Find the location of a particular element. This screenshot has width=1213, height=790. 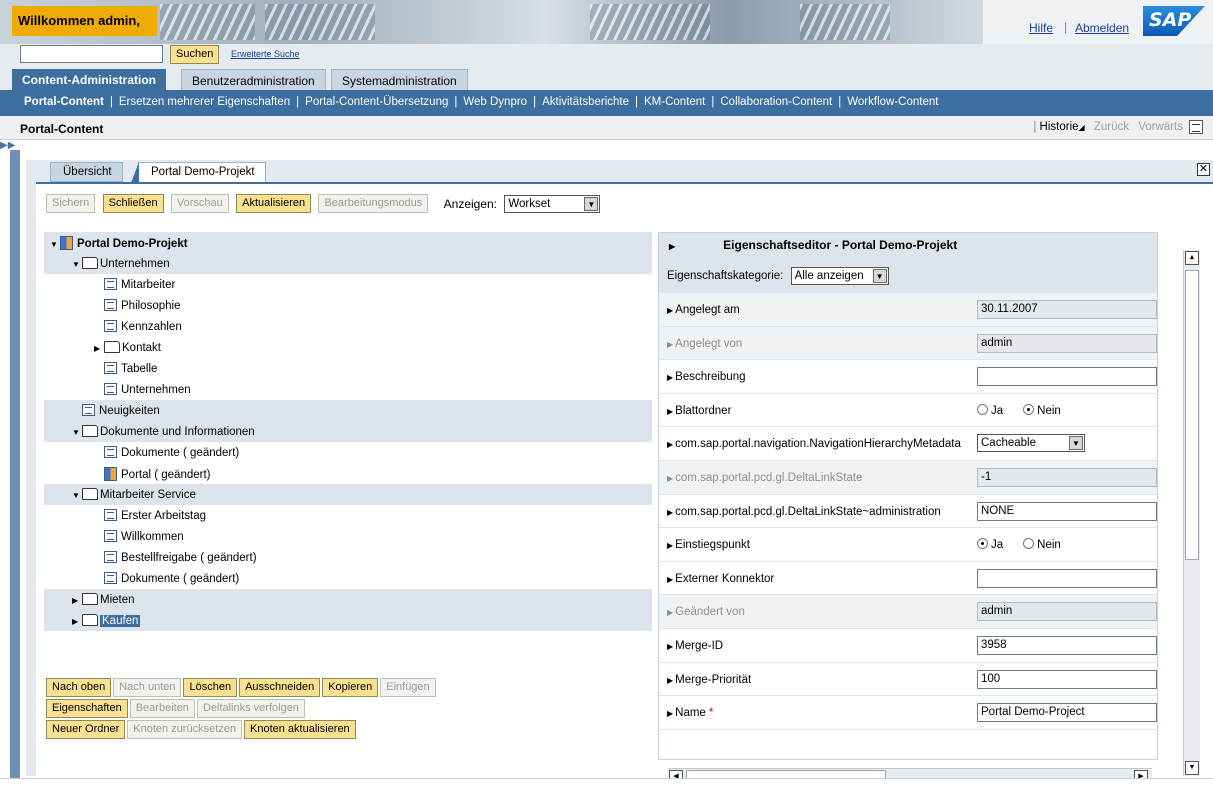

tree-node-label: Dokumente ( geändert) is located at coordinates (180, 453).